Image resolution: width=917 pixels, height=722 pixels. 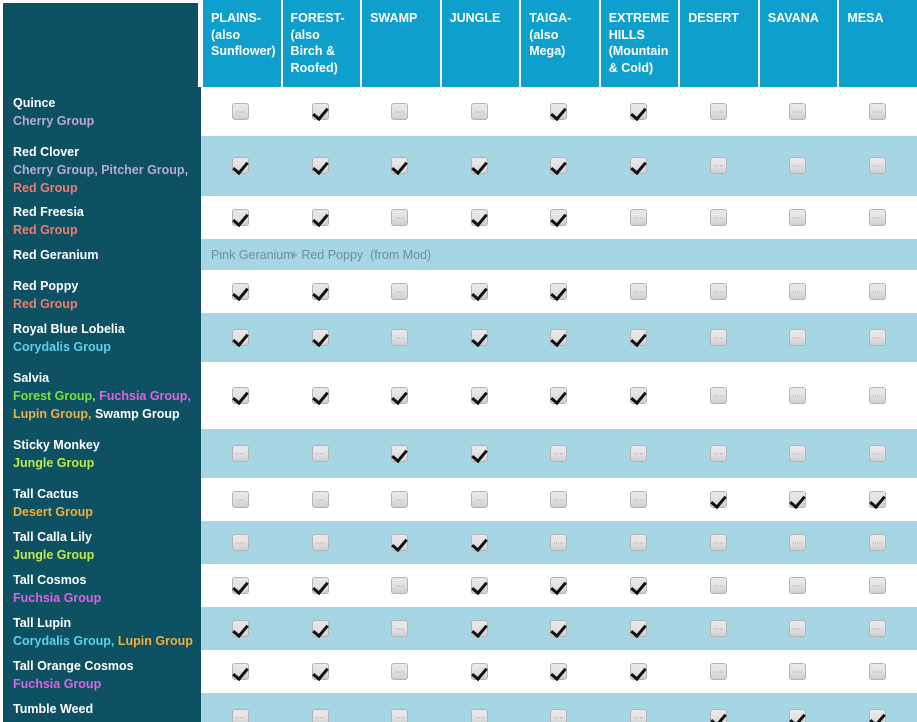 I want to click on column-header-extreme: EXTREME HILLS (Mountain & Cold), so click(x=638, y=43).